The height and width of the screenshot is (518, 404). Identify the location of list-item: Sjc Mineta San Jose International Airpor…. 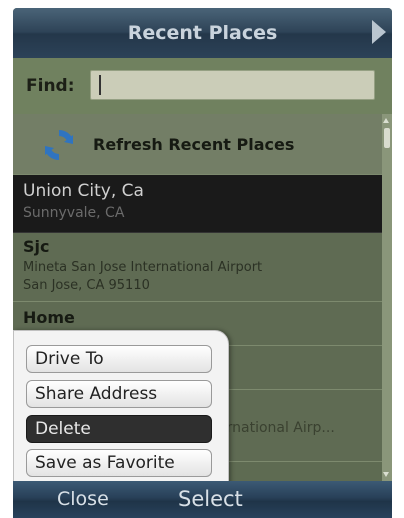
(197, 267).